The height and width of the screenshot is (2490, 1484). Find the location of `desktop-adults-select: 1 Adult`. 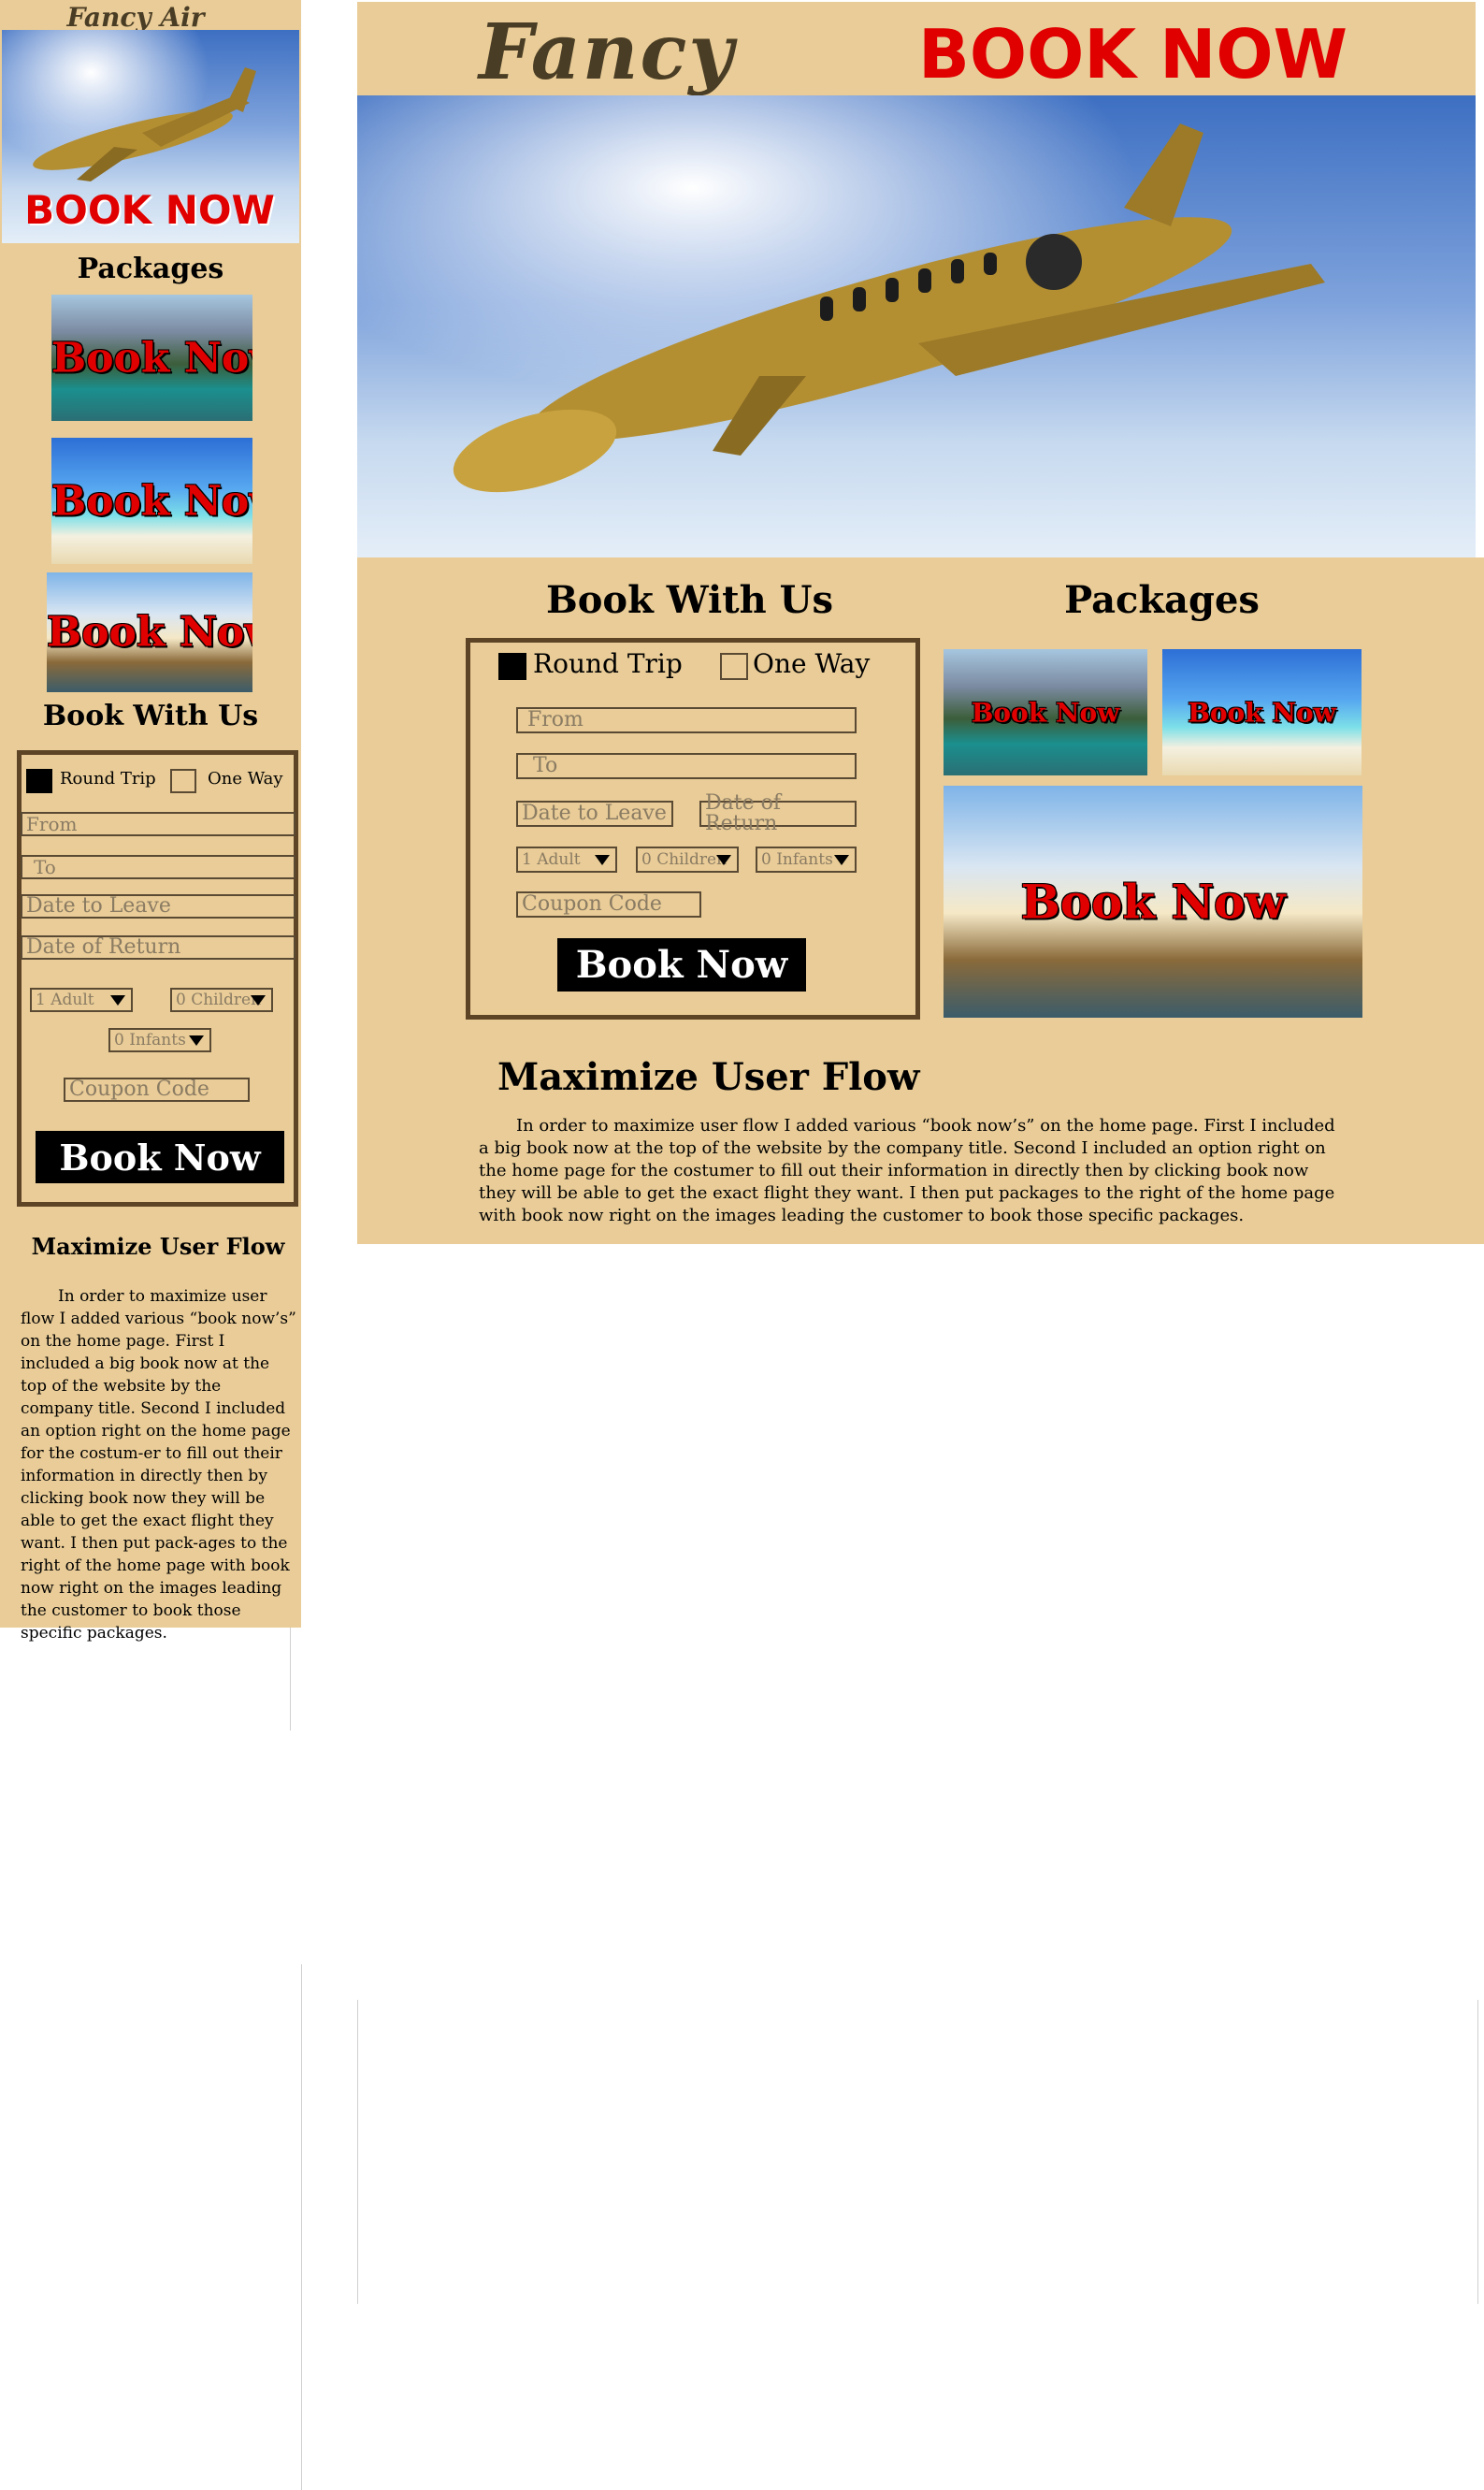

desktop-adults-select: 1 Adult is located at coordinates (567, 860).